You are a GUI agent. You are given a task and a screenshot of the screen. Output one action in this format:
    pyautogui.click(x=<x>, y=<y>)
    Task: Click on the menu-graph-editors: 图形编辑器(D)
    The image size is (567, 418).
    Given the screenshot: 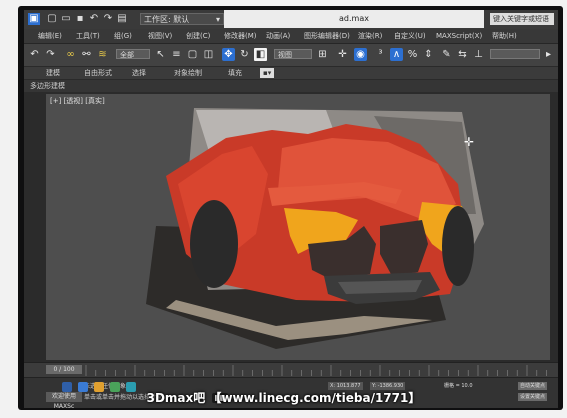 What is the action you would take?
    pyautogui.click(x=327, y=36)
    